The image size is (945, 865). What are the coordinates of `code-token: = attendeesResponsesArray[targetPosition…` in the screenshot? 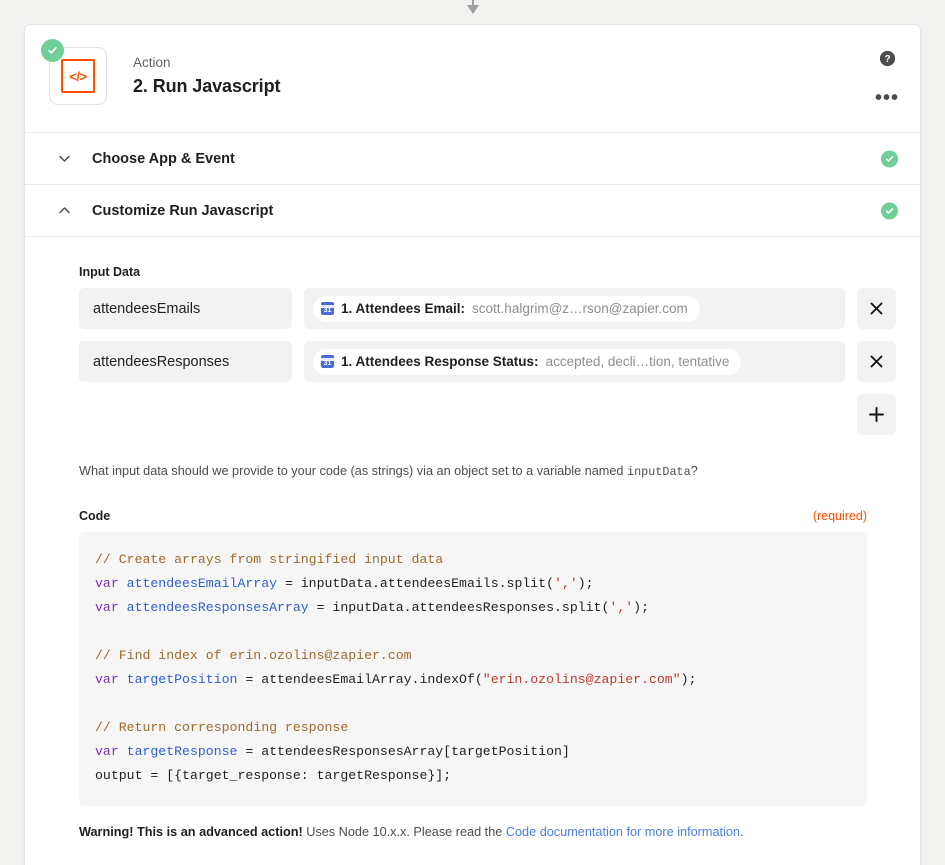 It's located at (403, 751).